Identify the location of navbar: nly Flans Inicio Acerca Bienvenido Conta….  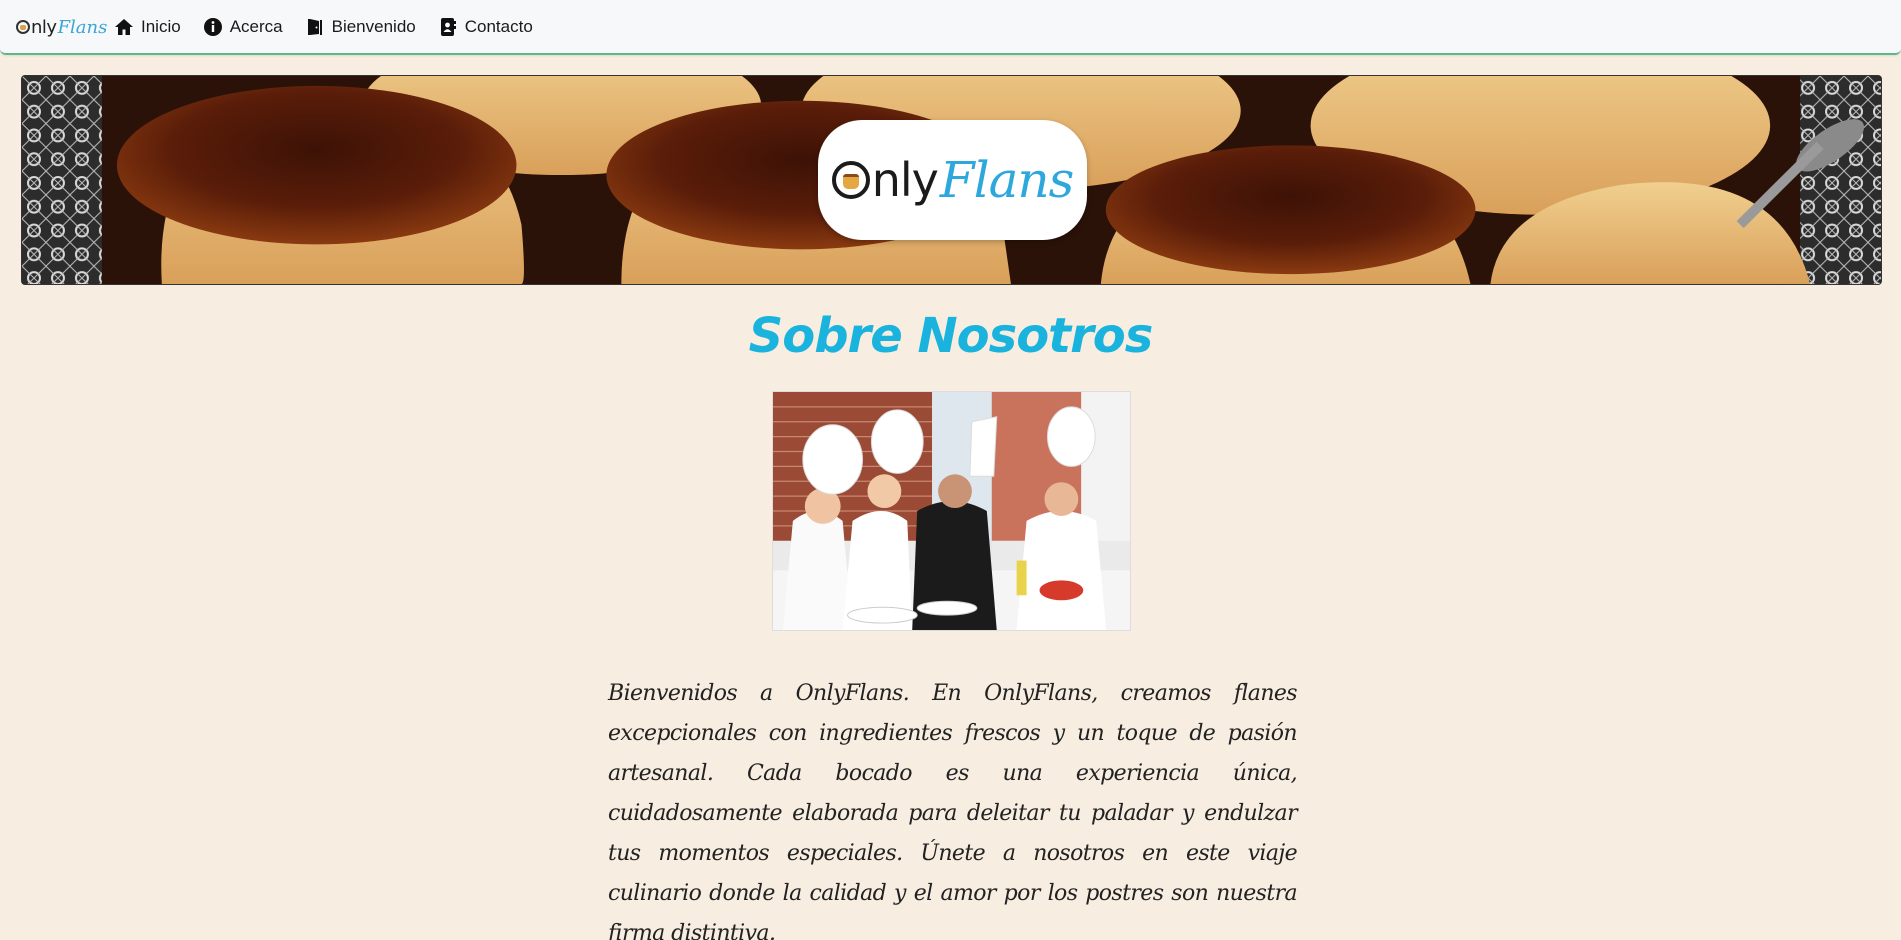
(950, 27).